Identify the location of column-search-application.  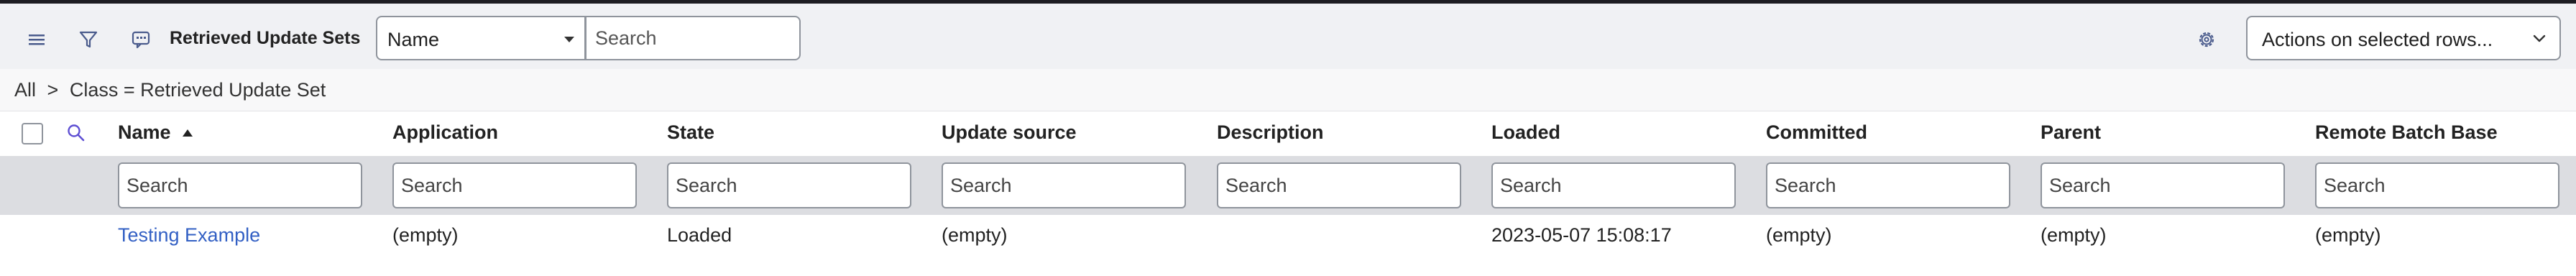
(514, 185).